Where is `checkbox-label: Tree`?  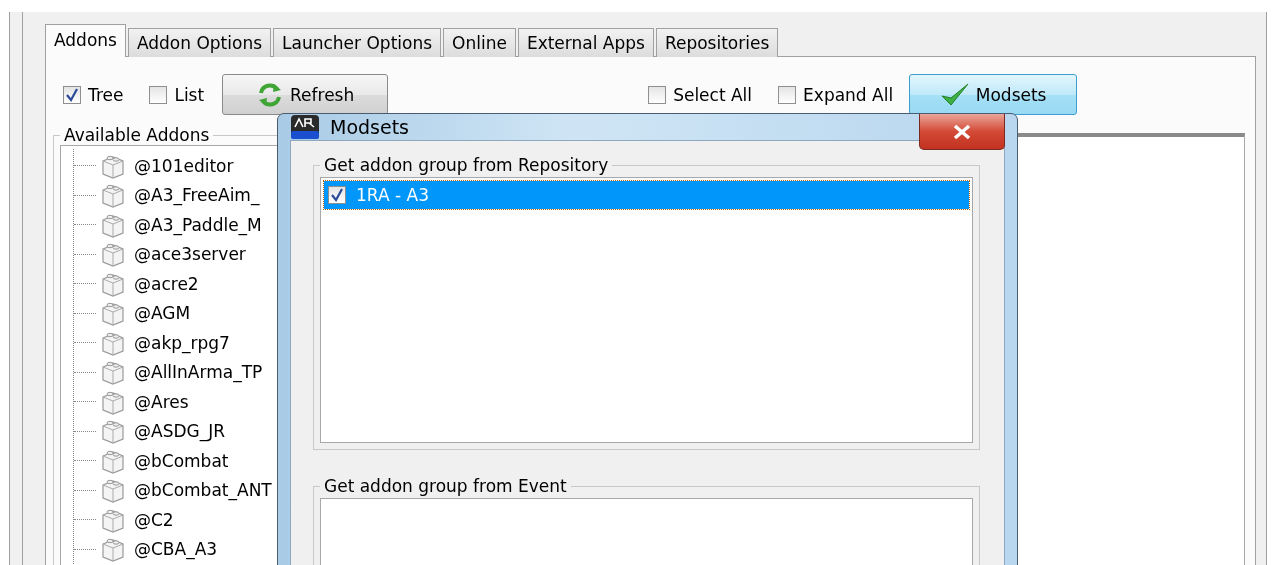 checkbox-label: Tree is located at coordinates (106, 94).